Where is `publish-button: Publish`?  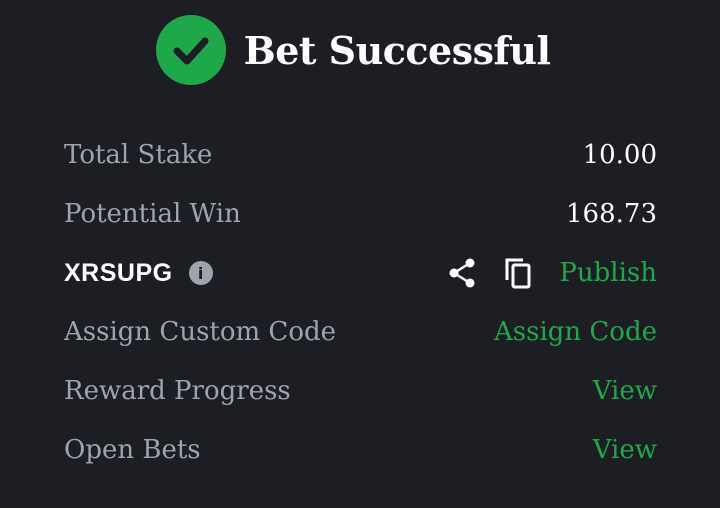
publish-button: Publish is located at coordinates (608, 273).